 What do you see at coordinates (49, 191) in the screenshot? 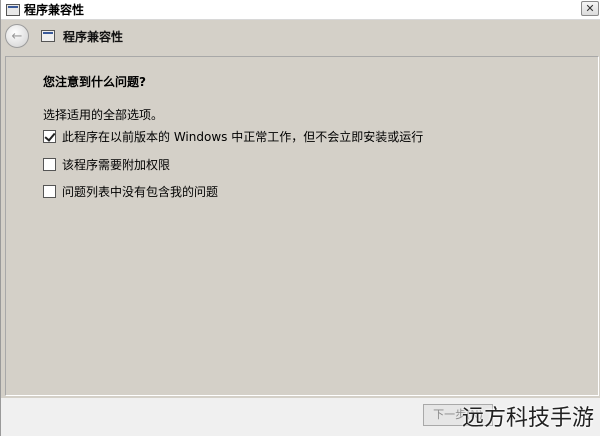
I see `checkbox-not-listed` at bounding box center [49, 191].